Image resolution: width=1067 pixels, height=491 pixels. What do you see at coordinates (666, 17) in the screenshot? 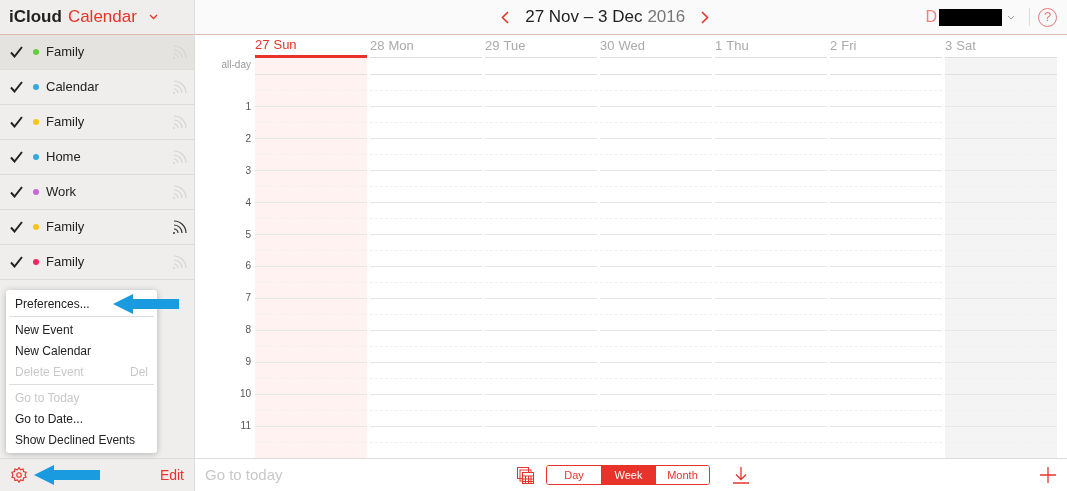
I see `year-label: 2016` at bounding box center [666, 17].